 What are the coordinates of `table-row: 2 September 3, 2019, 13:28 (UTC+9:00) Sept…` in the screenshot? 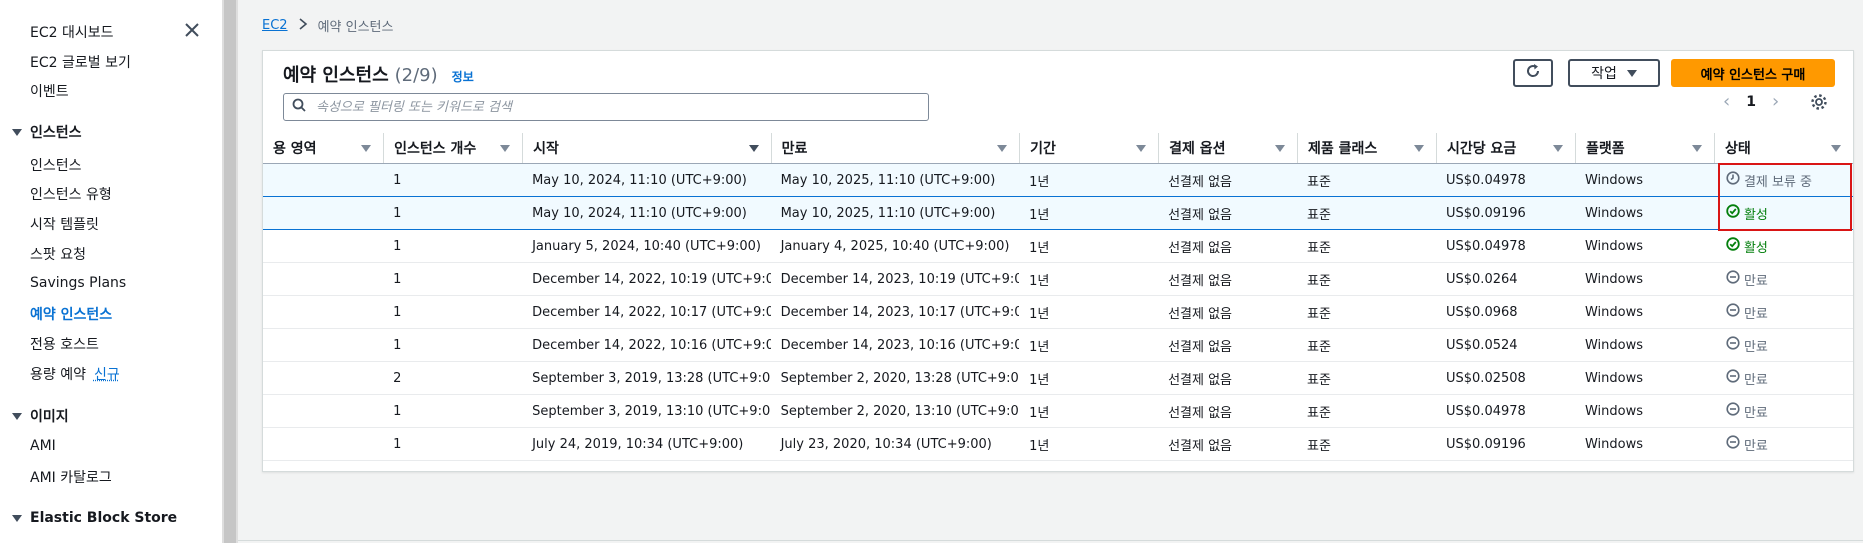 It's located at (1058, 378).